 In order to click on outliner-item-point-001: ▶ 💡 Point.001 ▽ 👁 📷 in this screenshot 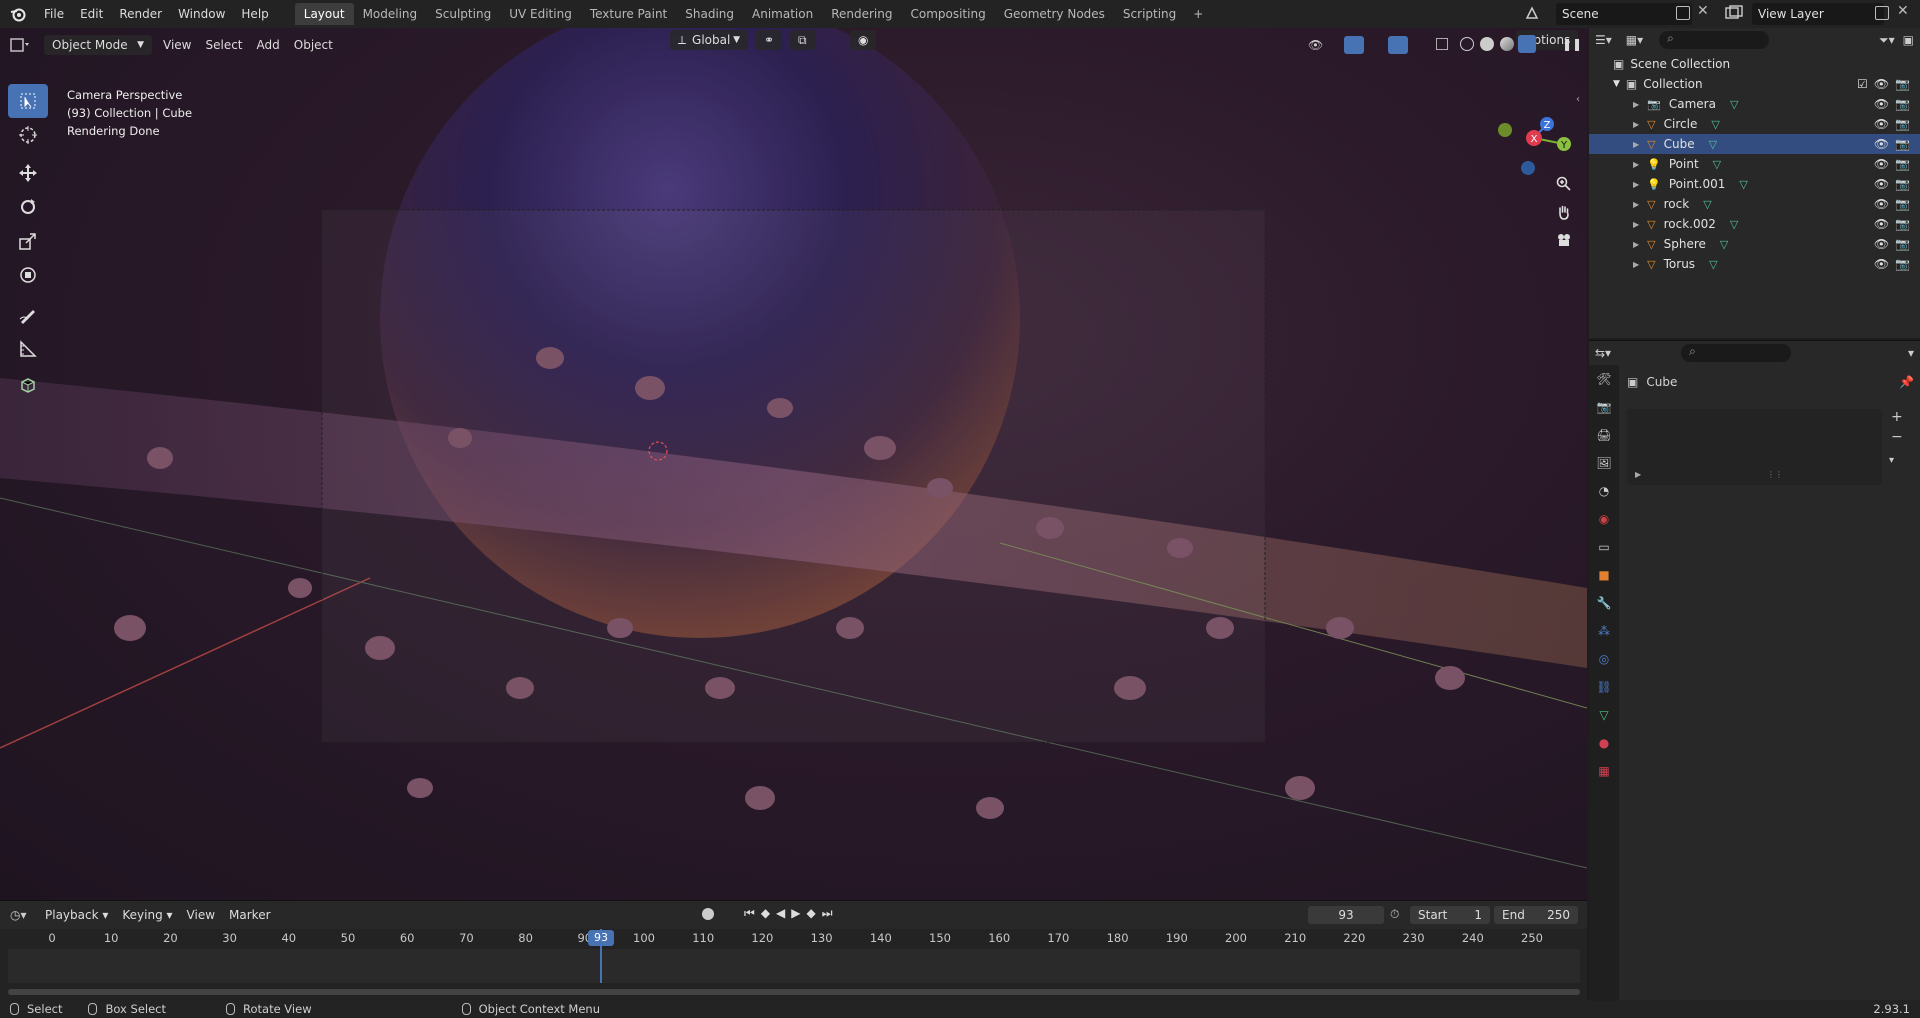, I will do `click(1754, 184)`.